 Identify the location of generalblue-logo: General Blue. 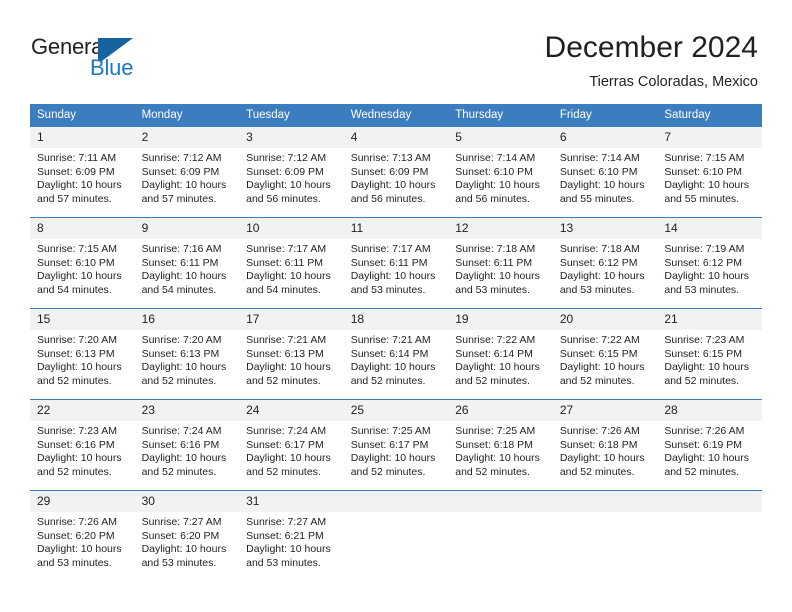
(126, 60).